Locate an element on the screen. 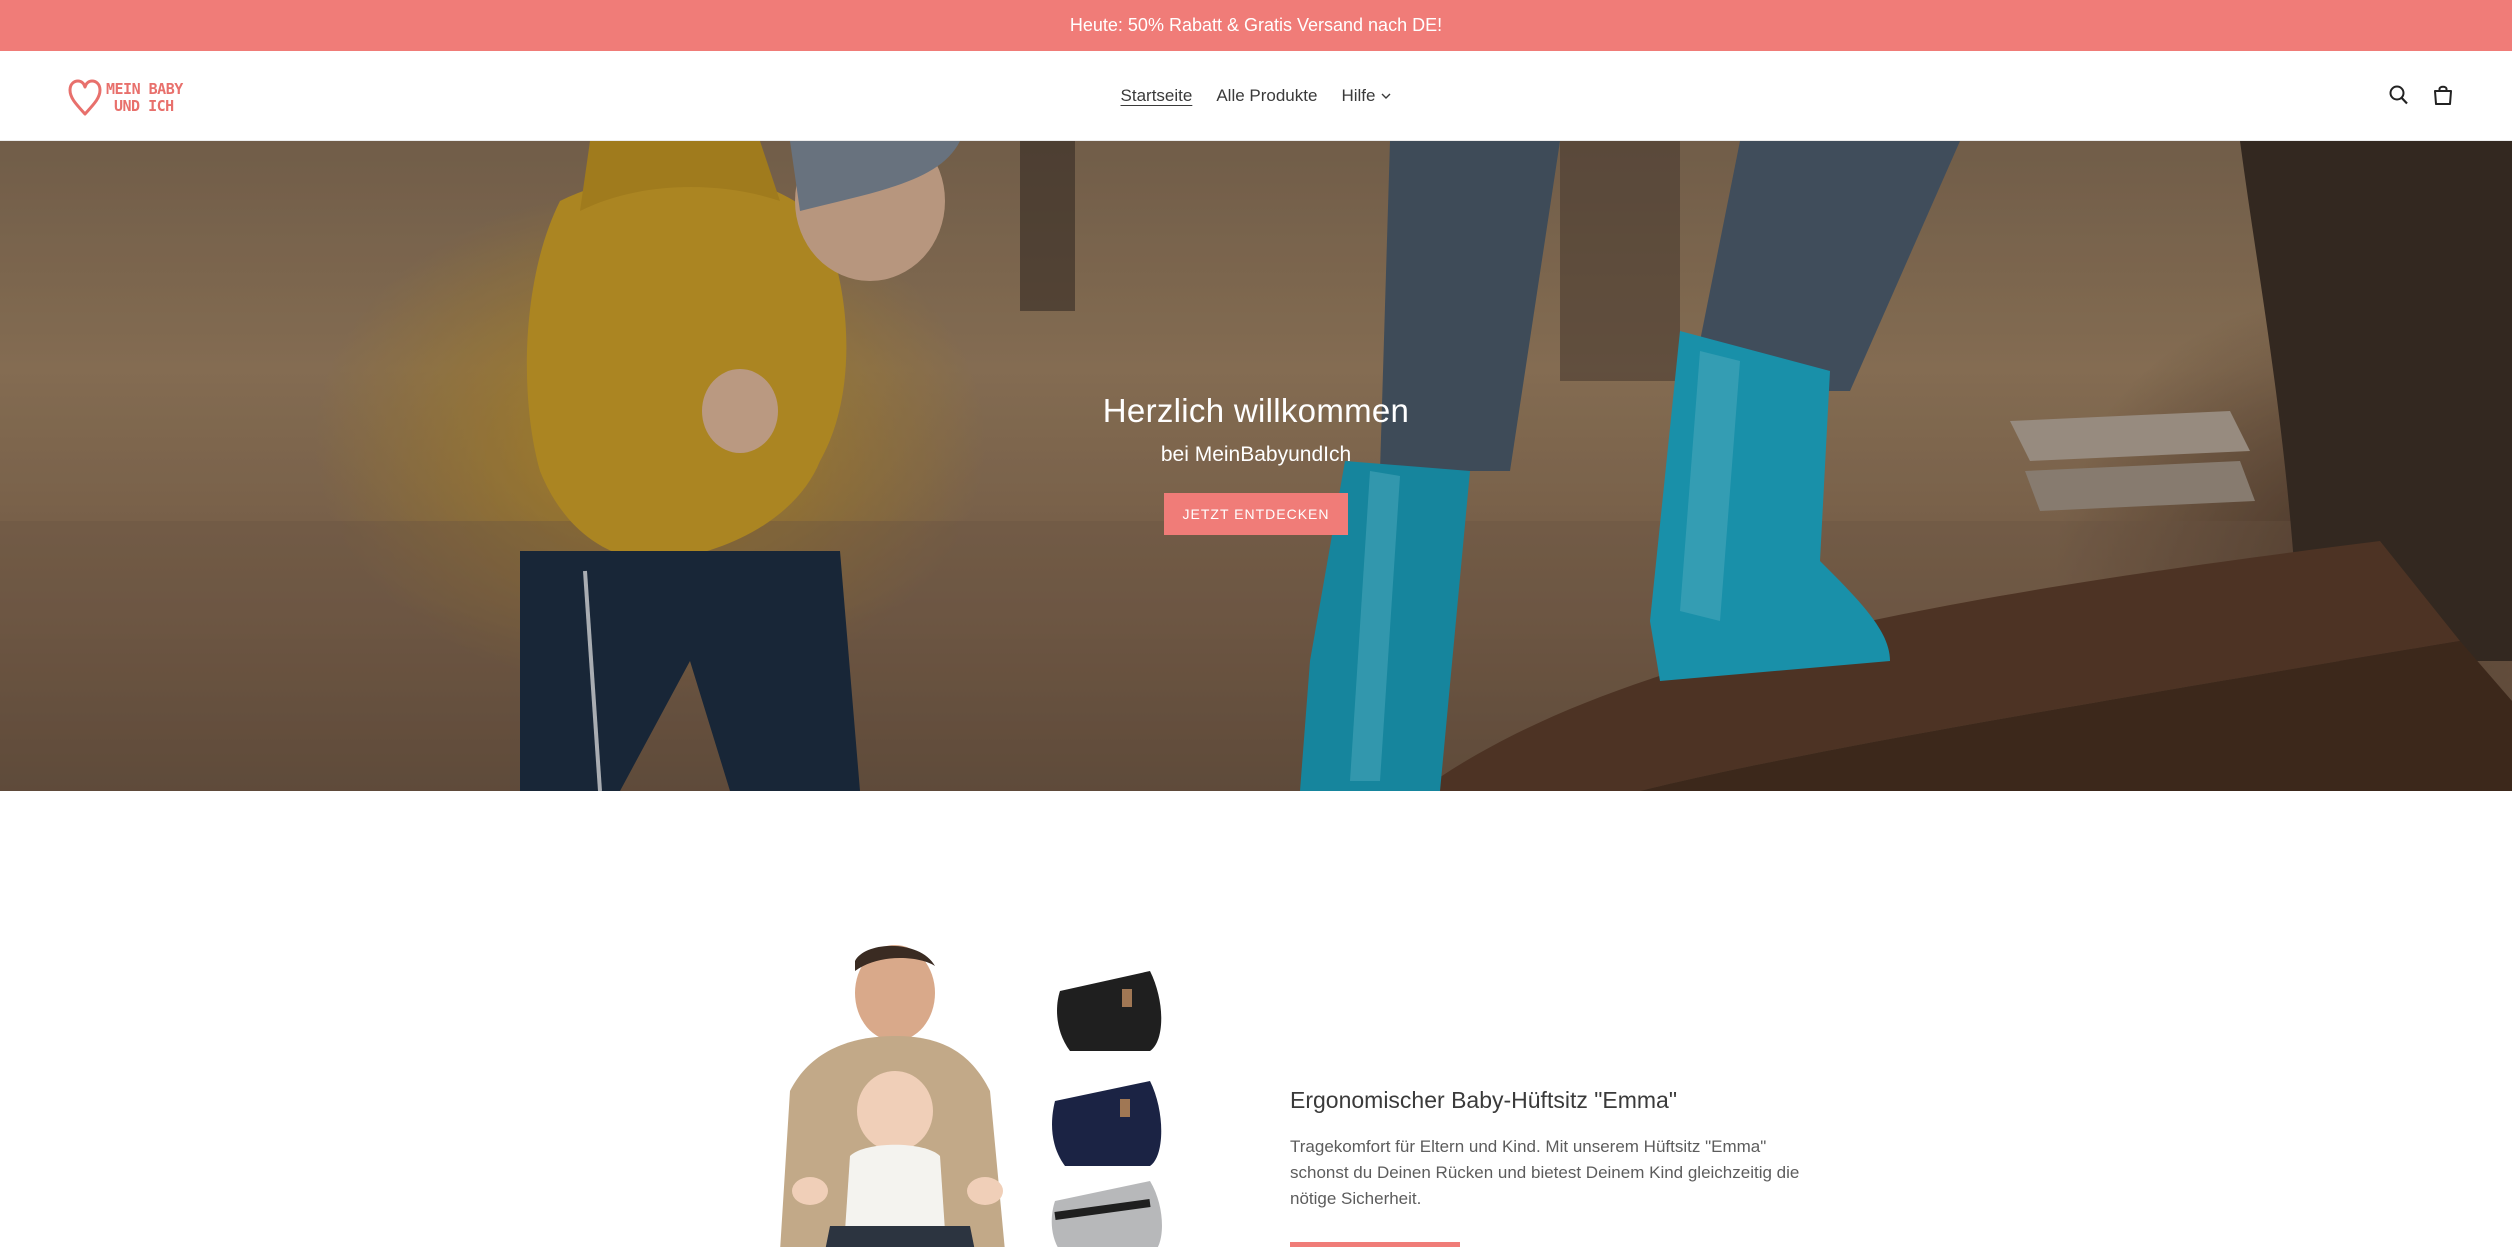  nav-item-label: Hilfe is located at coordinates (1358, 95).